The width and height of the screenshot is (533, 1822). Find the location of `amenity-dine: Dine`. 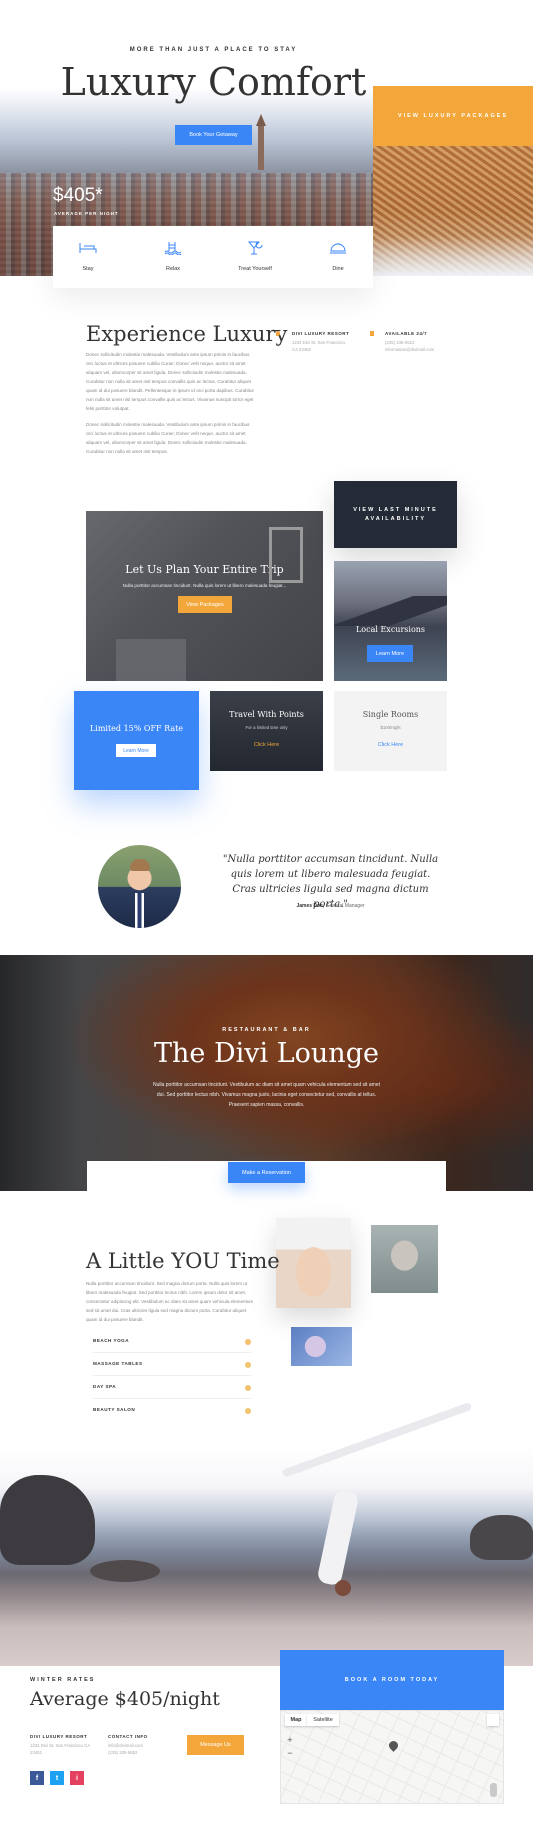

amenity-dine: Dine is located at coordinates (338, 255).